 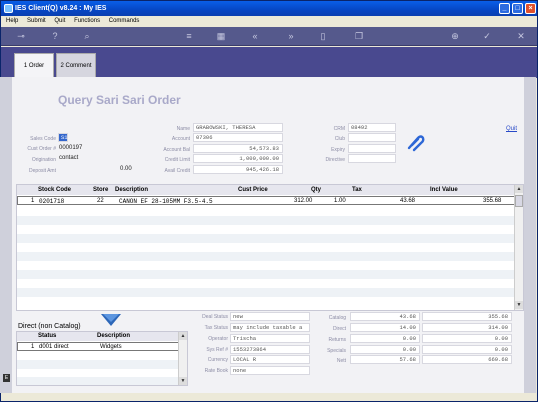 I want to click on menu-quit: Quit, so click(x=59, y=21).